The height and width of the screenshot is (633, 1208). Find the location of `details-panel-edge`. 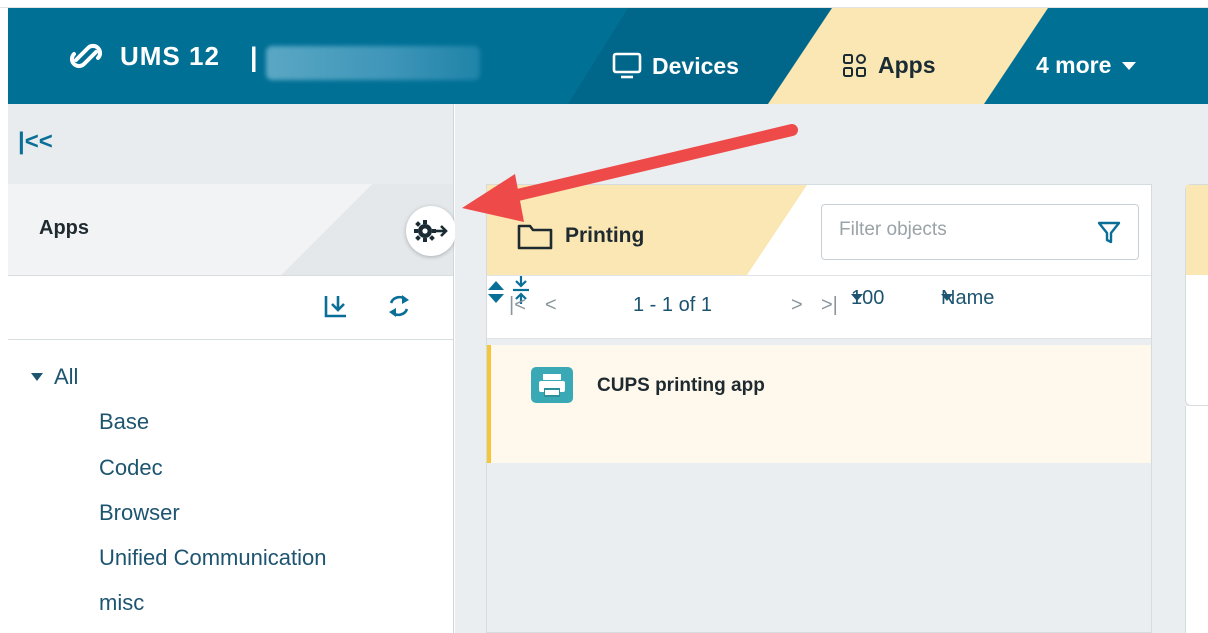

details-panel-edge is located at coordinates (1196, 295).